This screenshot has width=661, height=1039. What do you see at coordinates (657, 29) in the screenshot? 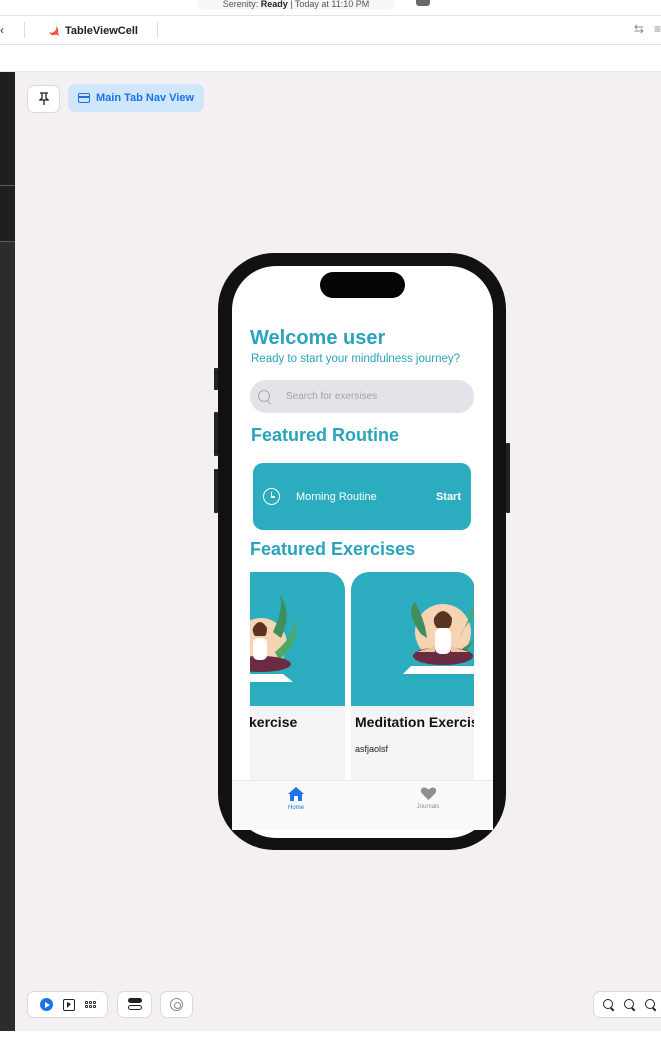
I see `adjust-editor-icon: ≡` at bounding box center [657, 29].